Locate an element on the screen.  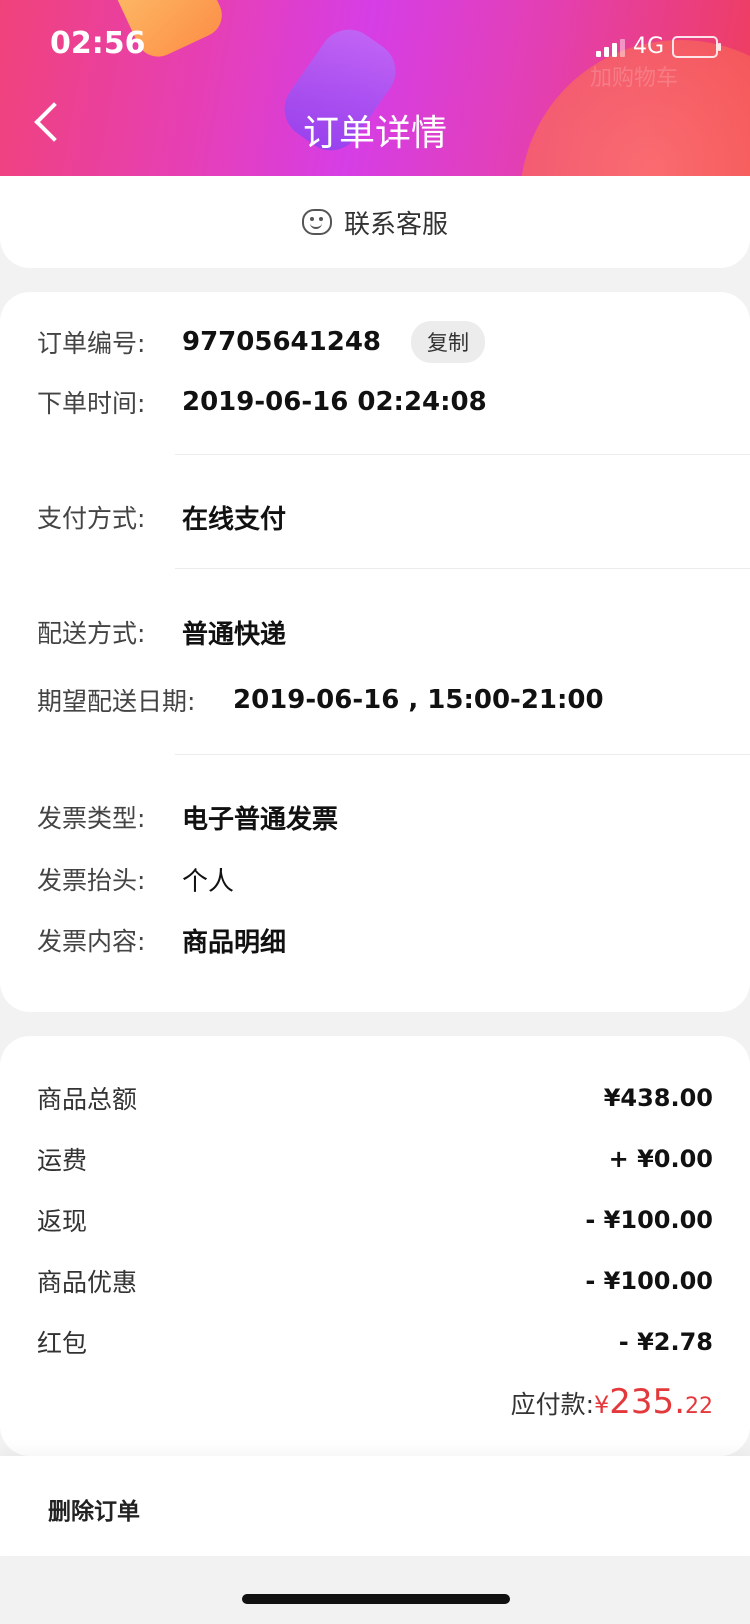
status-indicators: 4G is located at coordinates (658, 46).